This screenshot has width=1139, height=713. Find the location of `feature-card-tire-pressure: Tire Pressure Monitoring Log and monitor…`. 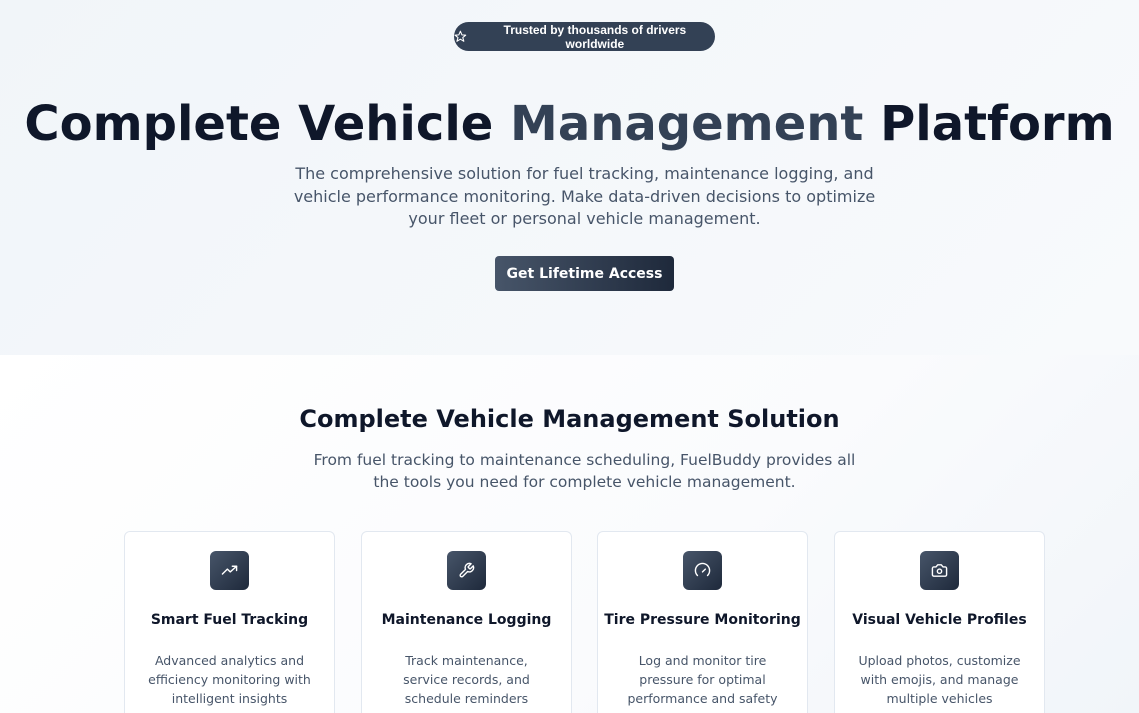

feature-card-tire-pressure: Tire Pressure Monitoring Log and monitor… is located at coordinates (702, 622).